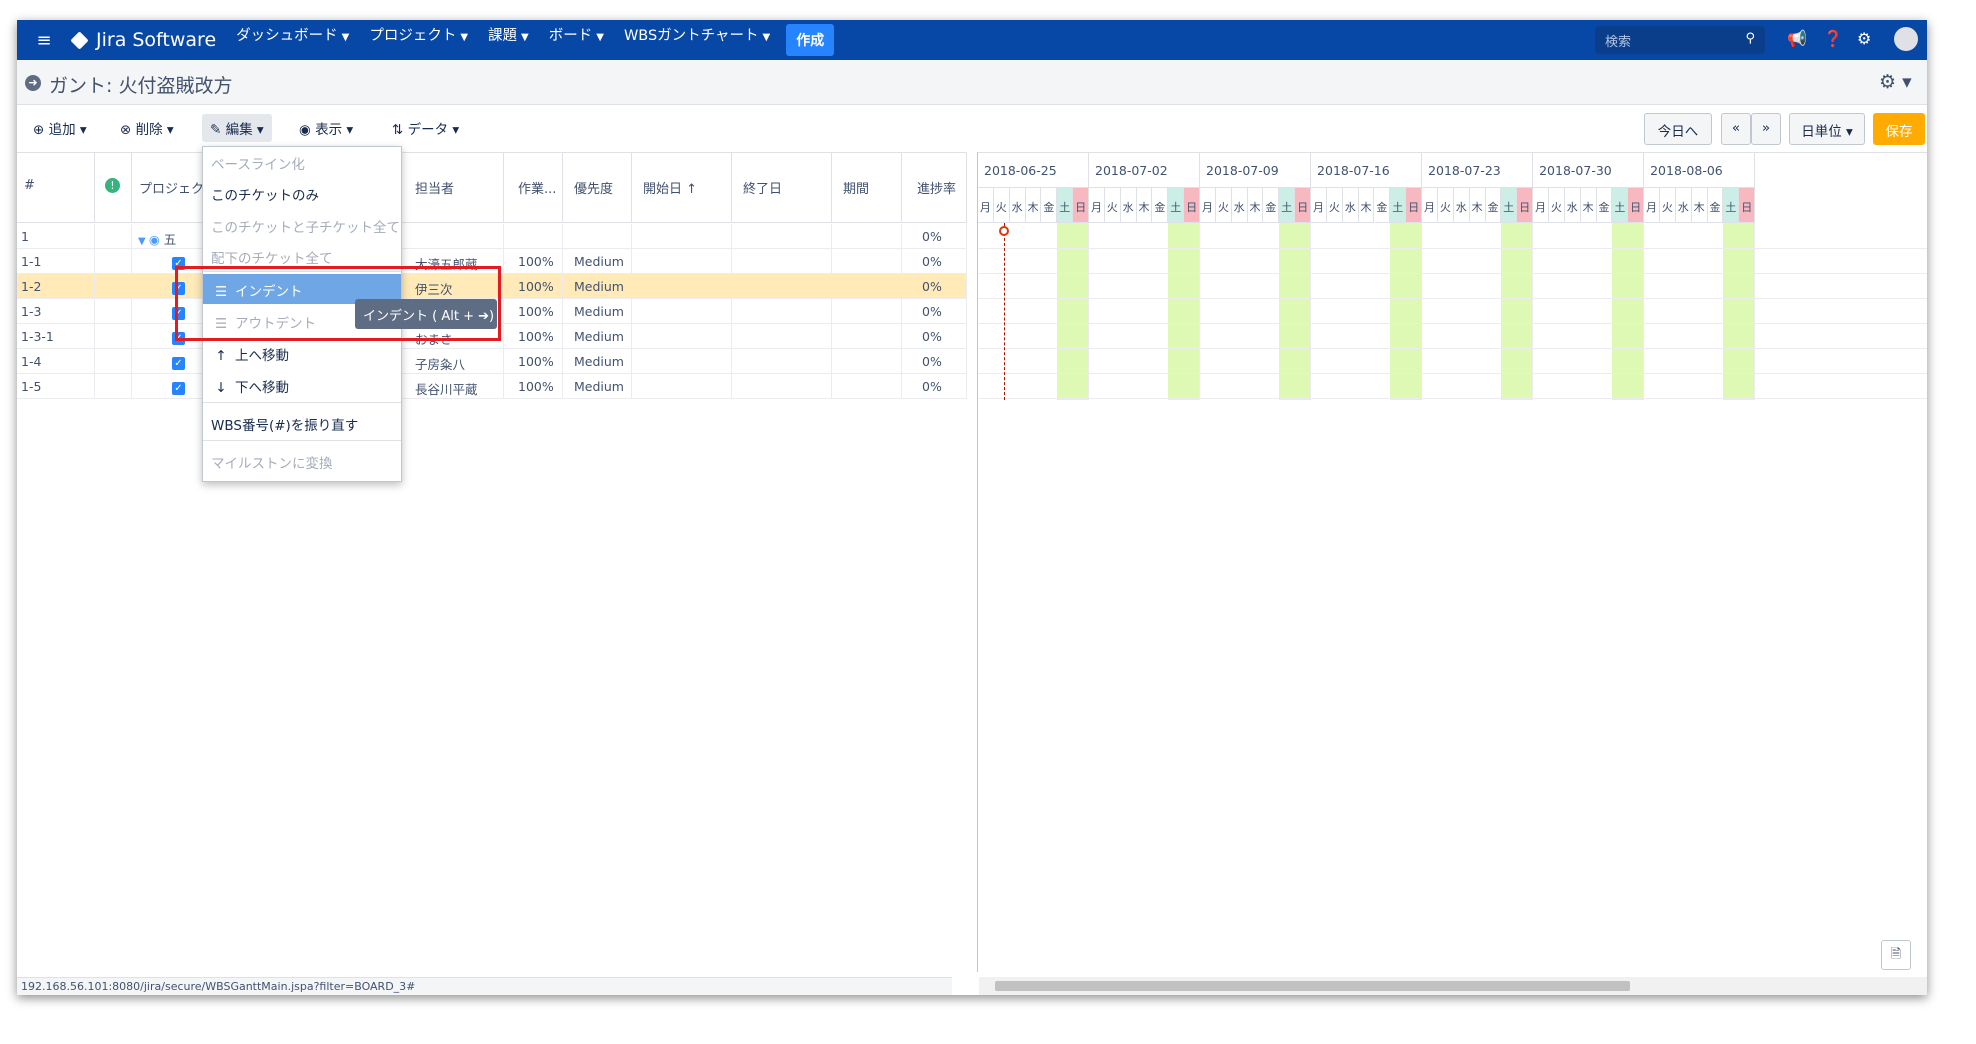  Describe the element at coordinates (1864, 38) in the screenshot. I see `settings-gear-icon: ⚙` at that location.